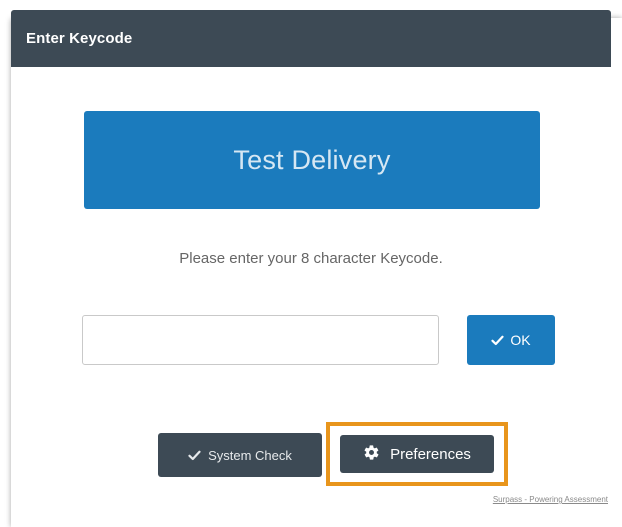  Describe the element at coordinates (371, 454) in the screenshot. I see `gear-icon` at that location.